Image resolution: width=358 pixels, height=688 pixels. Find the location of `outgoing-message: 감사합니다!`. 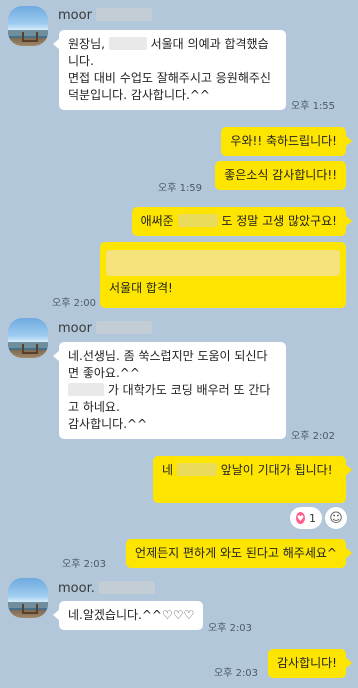

outgoing-message: 감사합니다! is located at coordinates (310, 663).